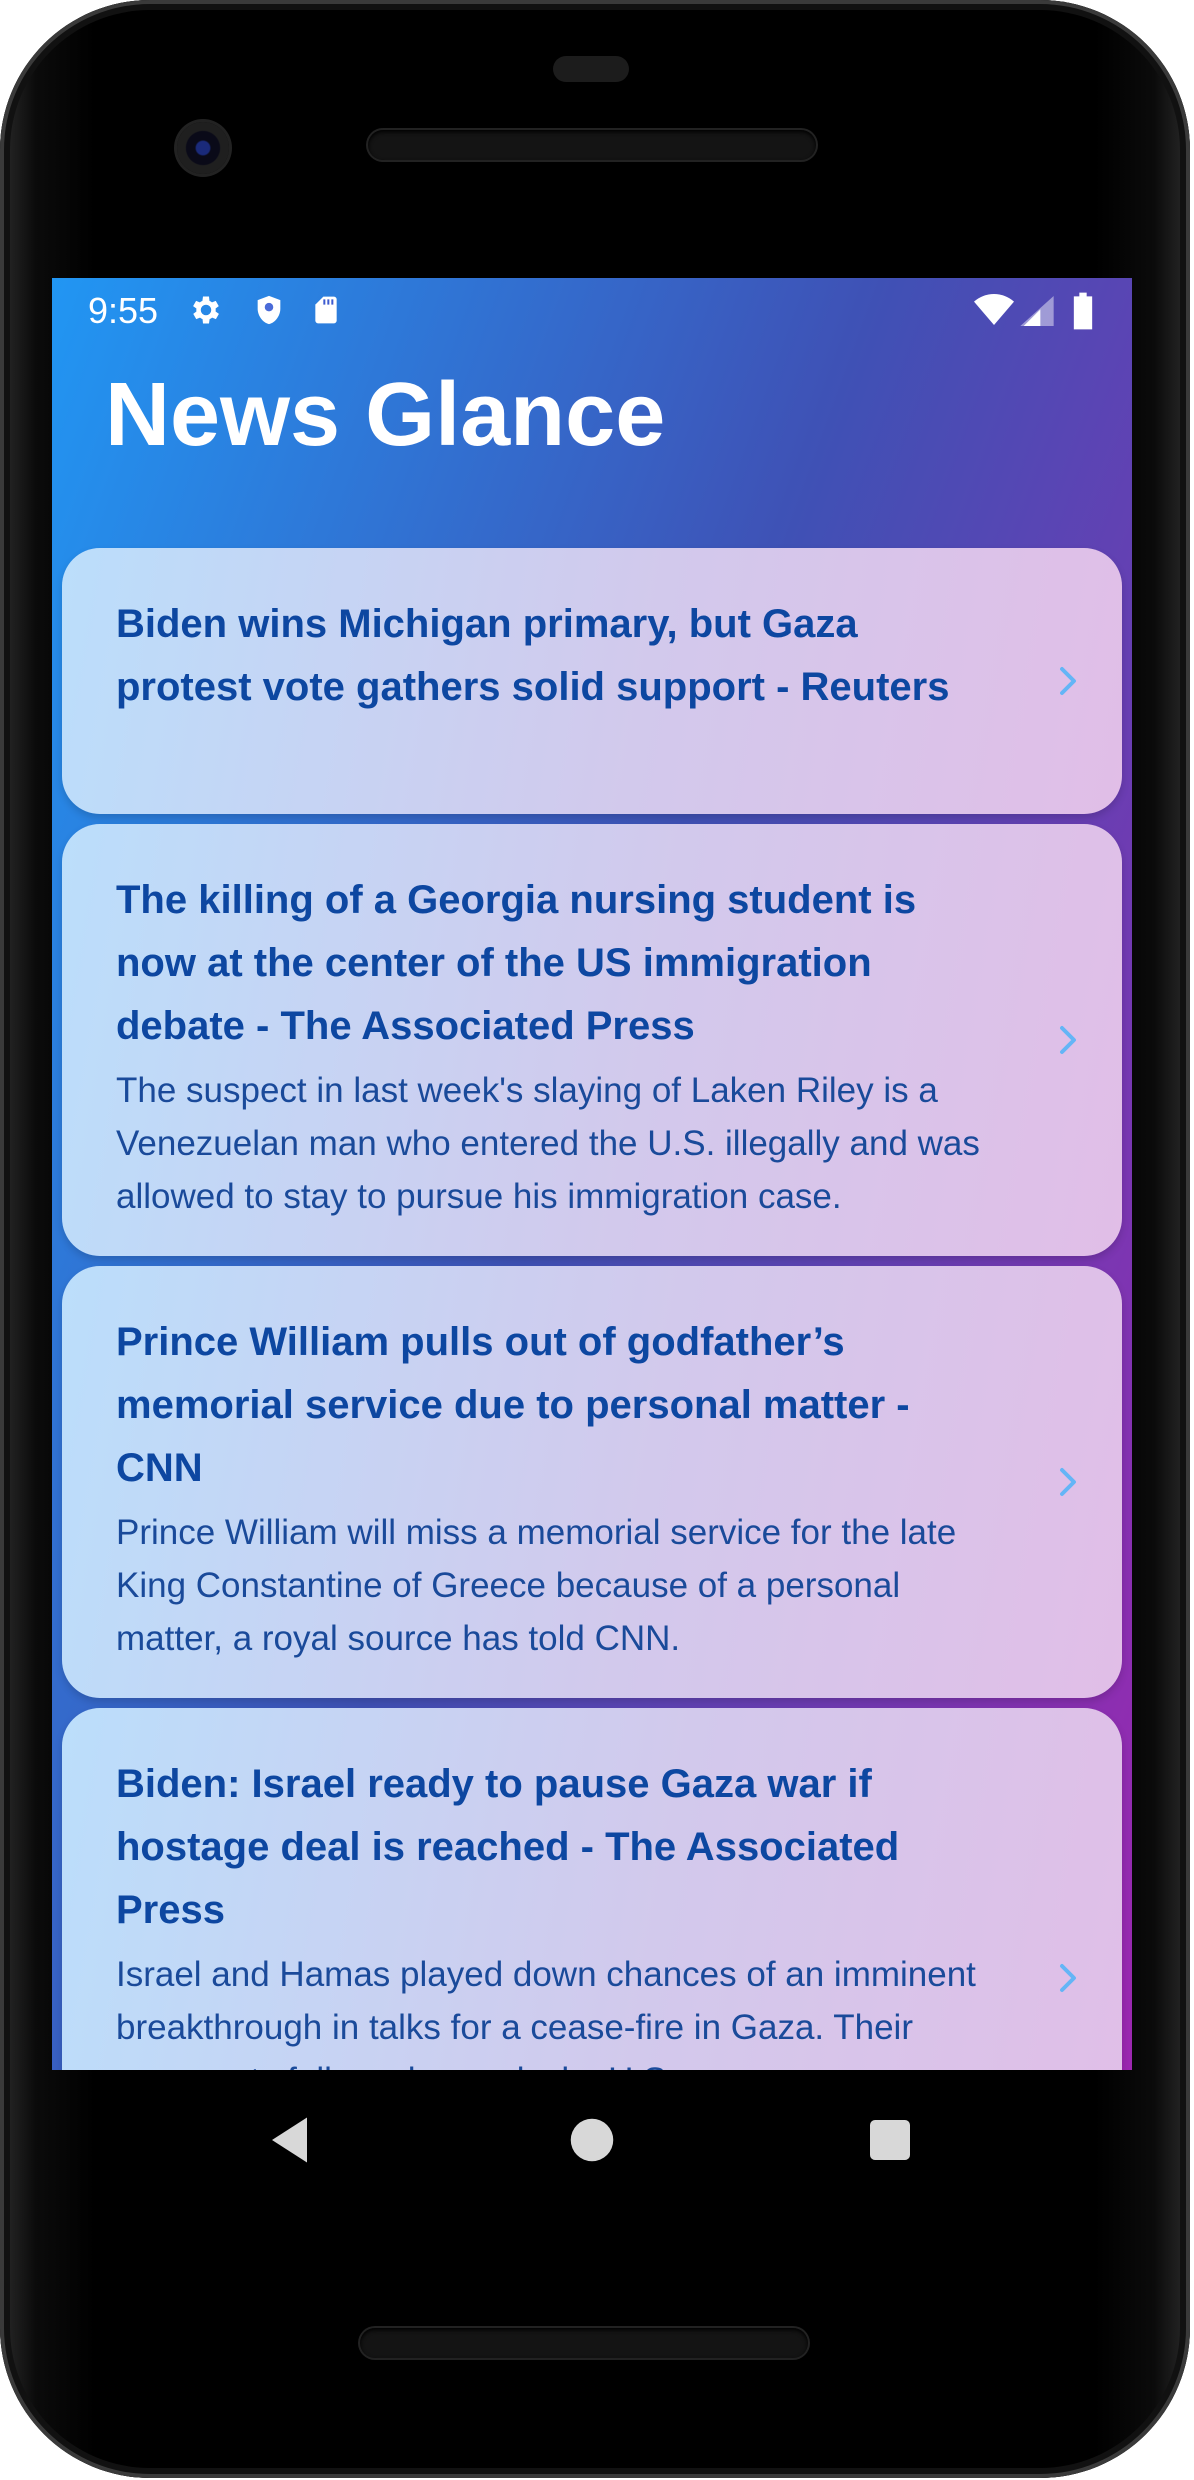 The height and width of the screenshot is (2480, 1194). Describe the element at coordinates (584, 2343) in the screenshot. I see `bottom-speaker` at that location.